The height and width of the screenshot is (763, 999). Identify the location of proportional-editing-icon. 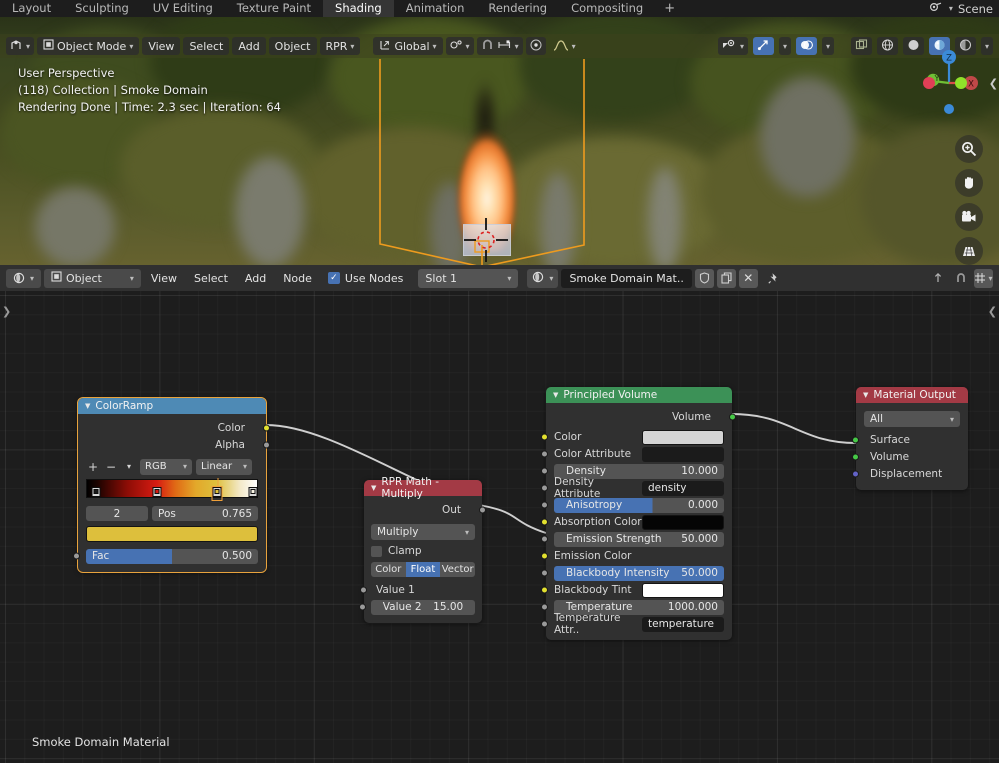
(504, 46).